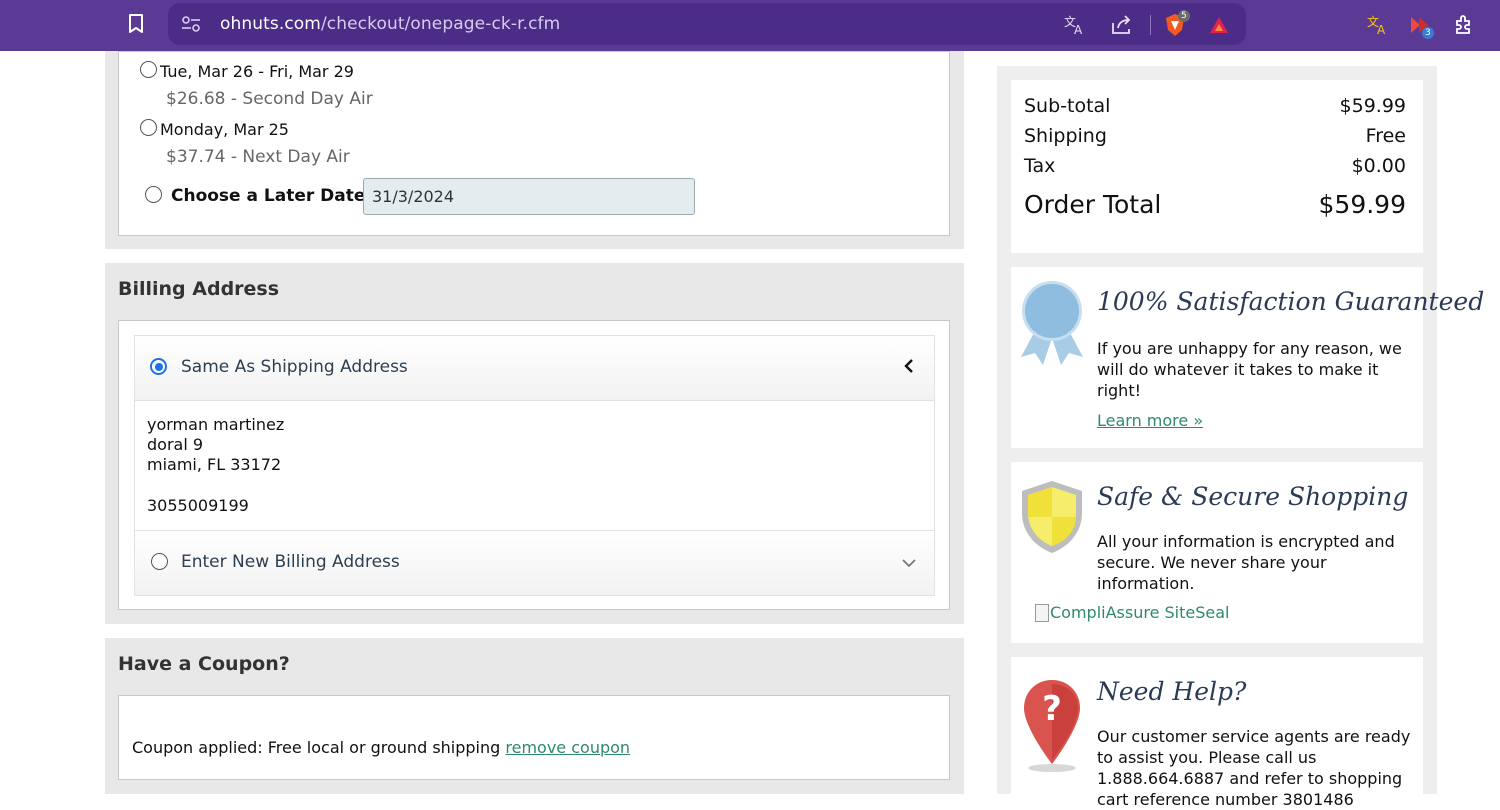 The height and width of the screenshot is (810, 1500). What do you see at coordinates (198, 505) in the screenshot?
I see `address-phone: 3055009199` at bounding box center [198, 505].